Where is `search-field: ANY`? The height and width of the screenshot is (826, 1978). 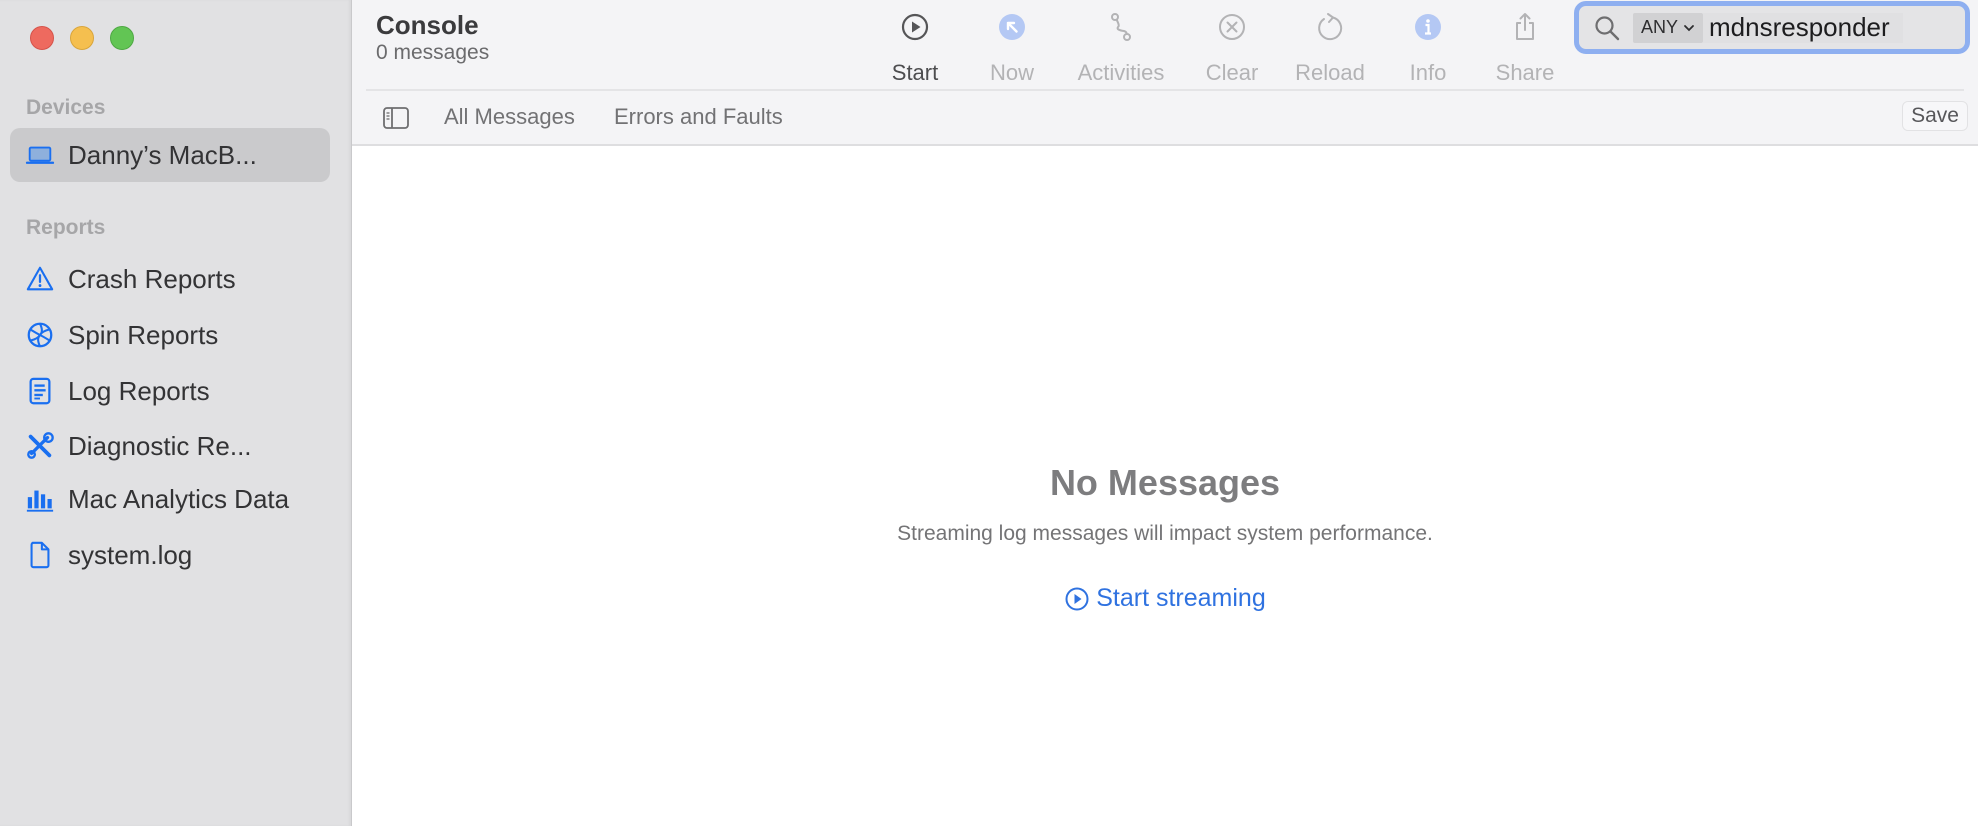
search-field: ANY is located at coordinates (1772, 27).